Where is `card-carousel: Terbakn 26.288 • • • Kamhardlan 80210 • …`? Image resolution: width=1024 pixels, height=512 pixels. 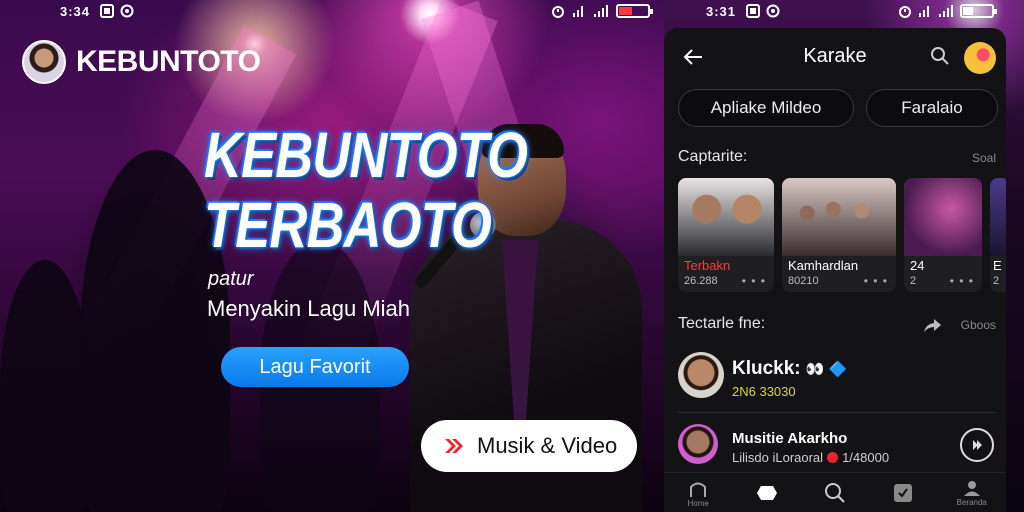
card-carousel: Terbakn 26.288 • • • Kamhardlan 80210 • … is located at coordinates (842, 235).